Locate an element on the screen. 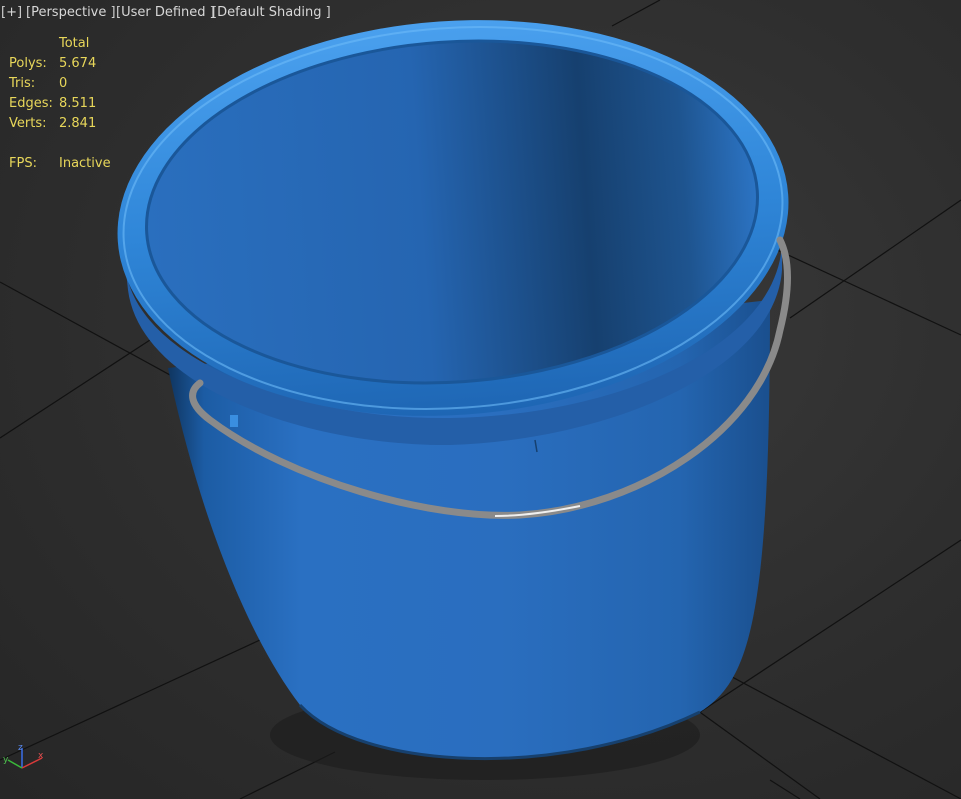  stats-row-verts: Verts: 2.841 is located at coordinates (60, 124).